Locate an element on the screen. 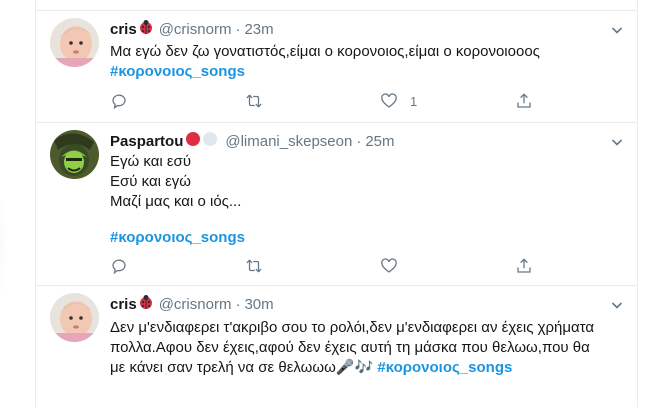  timestamp: 25m is located at coordinates (379, 141).